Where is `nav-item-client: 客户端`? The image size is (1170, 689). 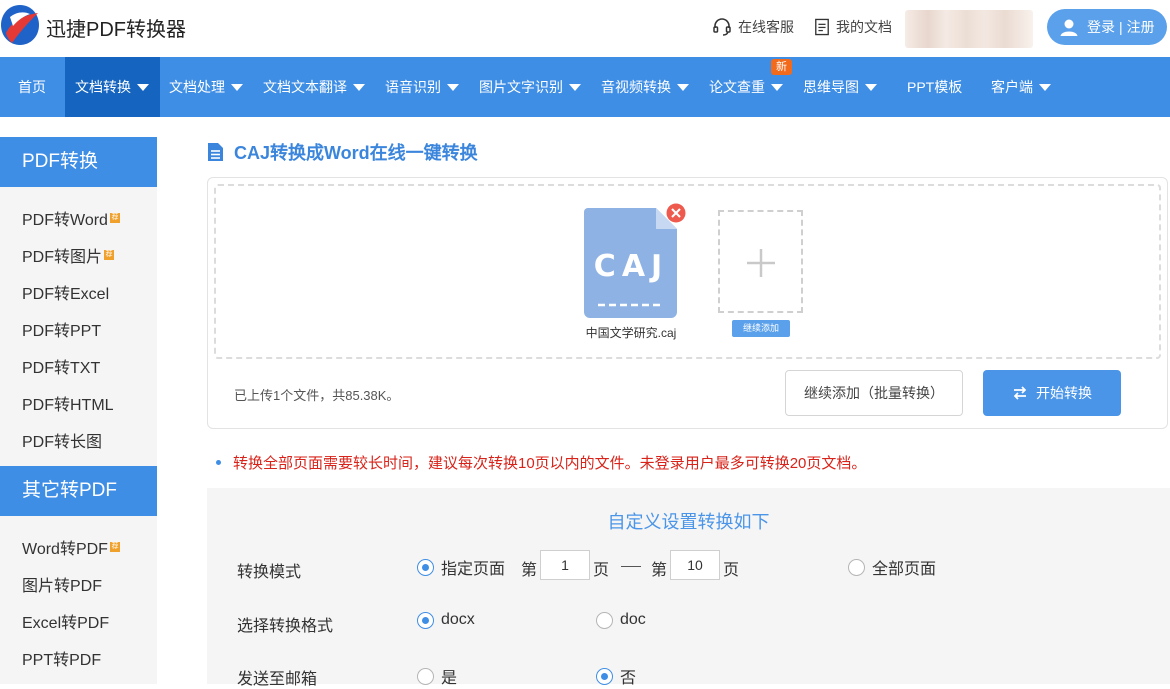
nav-item-client: 客户端 is located at coordinates (1021, 87).